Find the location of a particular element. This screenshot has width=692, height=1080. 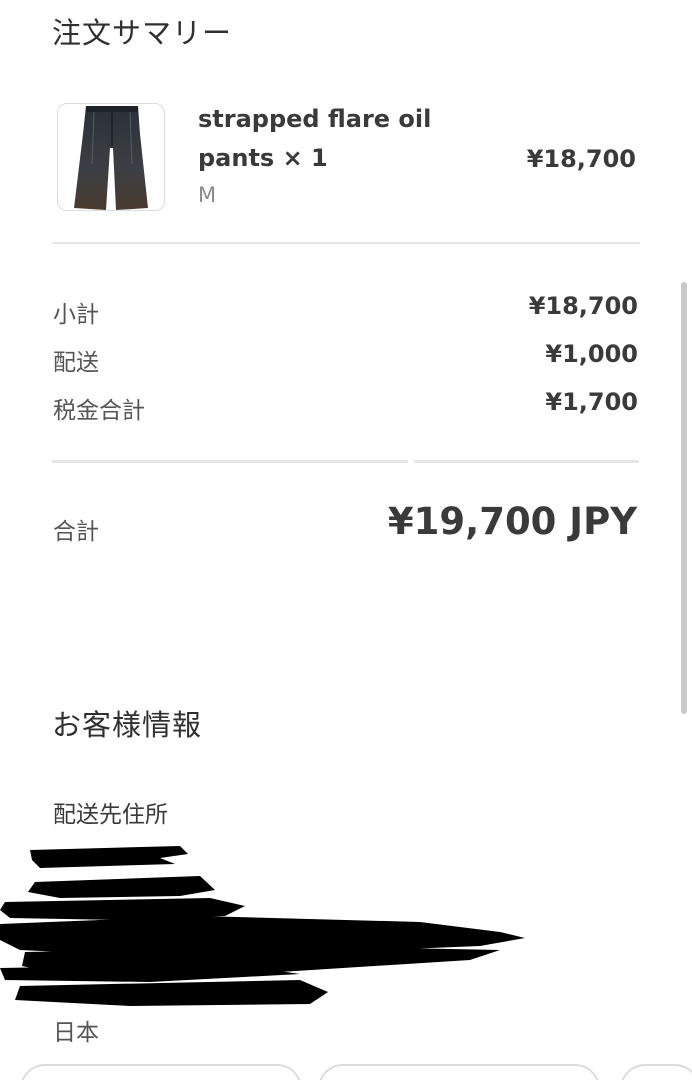

scrollbar is located at coordinates (684, 498).